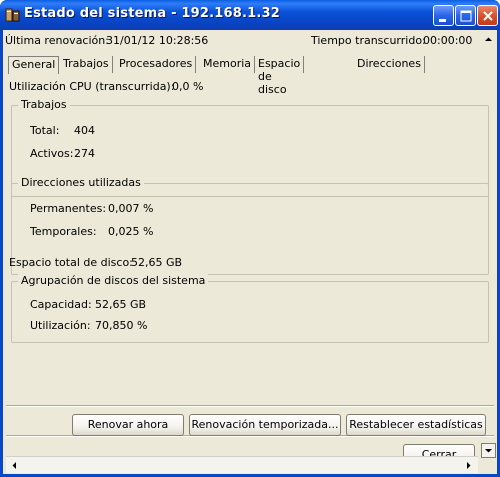 The width and height of the screenshot is (500, 477). I want to click on jobs-active-label: Activos:, so click(52, 153).